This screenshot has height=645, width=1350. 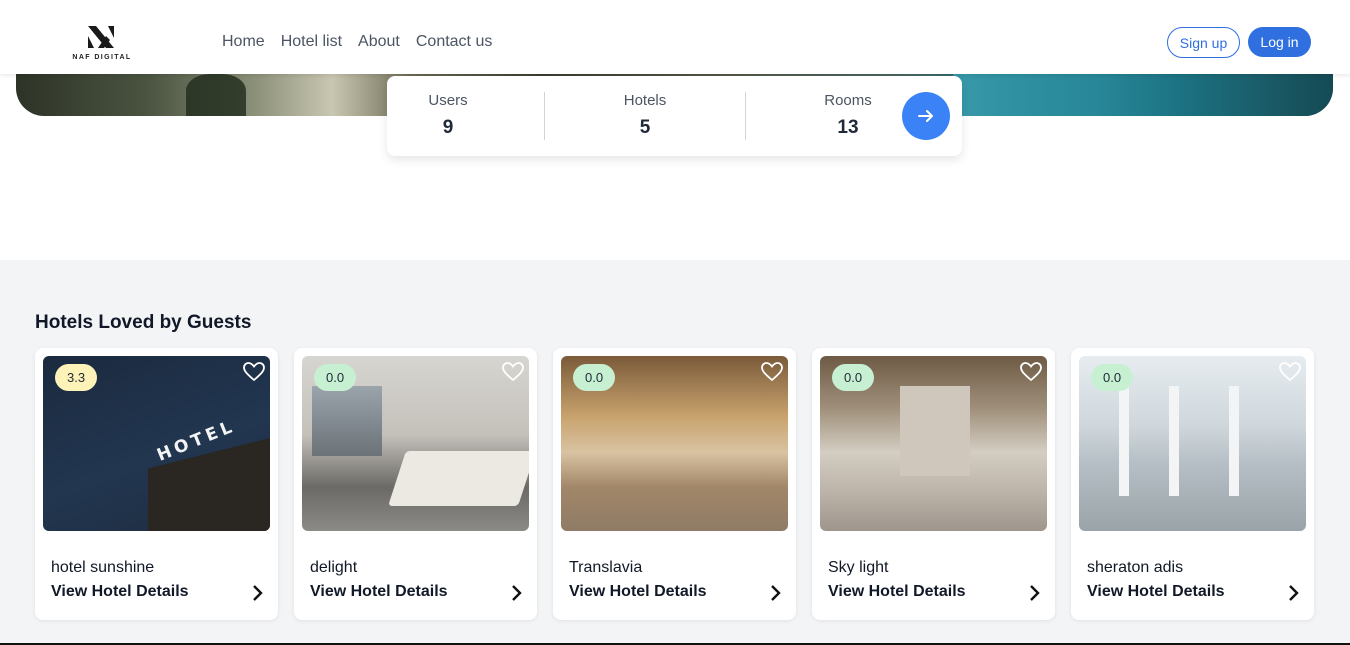 What do you see at coordinates (645, 127) in the screenshot?
I see `stat-value: 5` at bounding box center [645, 127].